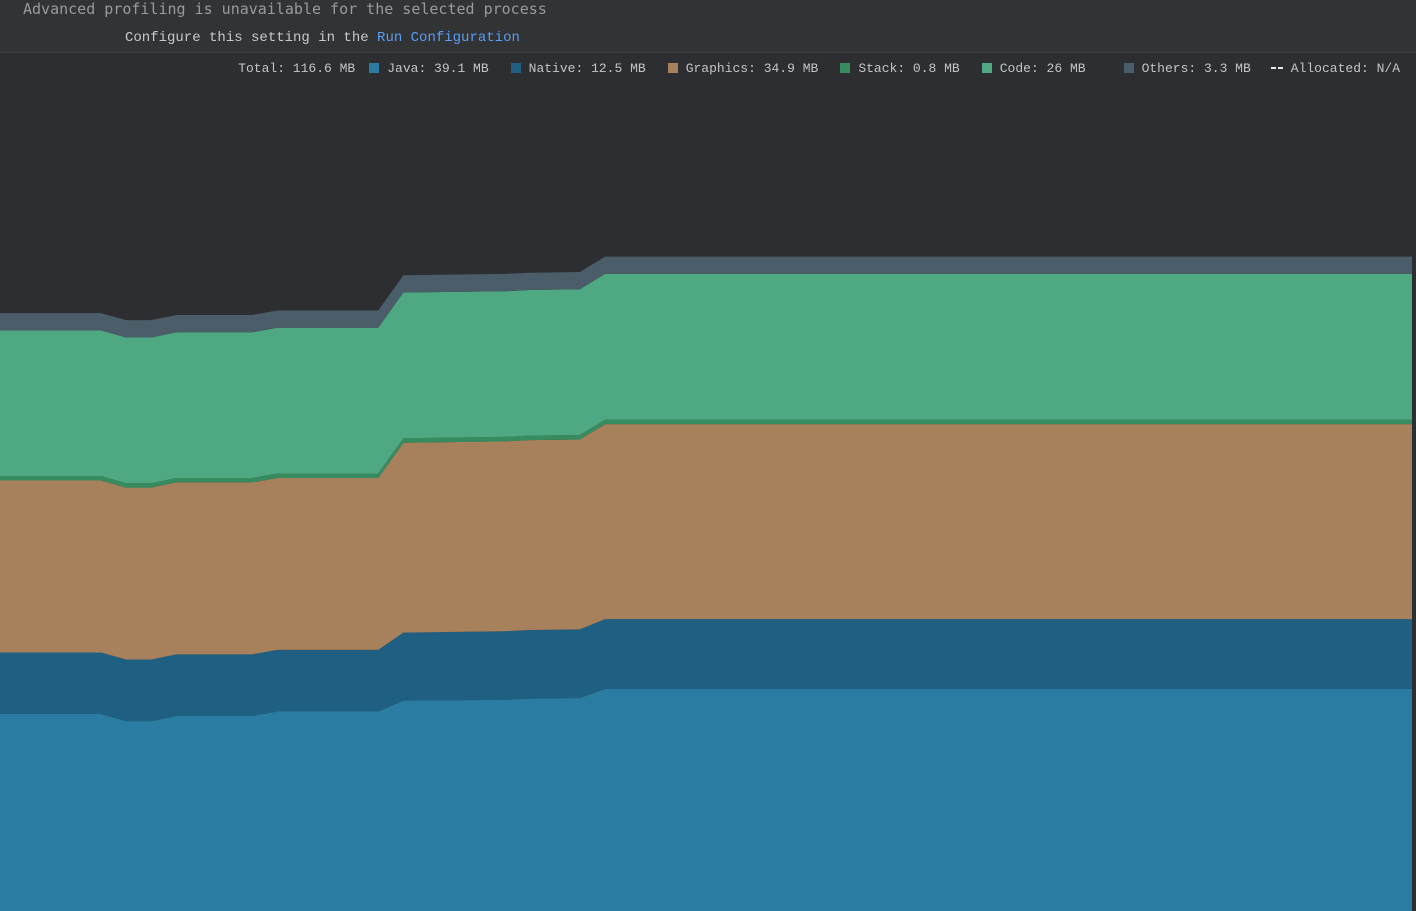  Describe the element at coordinates (1414, 481) in the screenshot. I see `chart-scrollbar` at that location.